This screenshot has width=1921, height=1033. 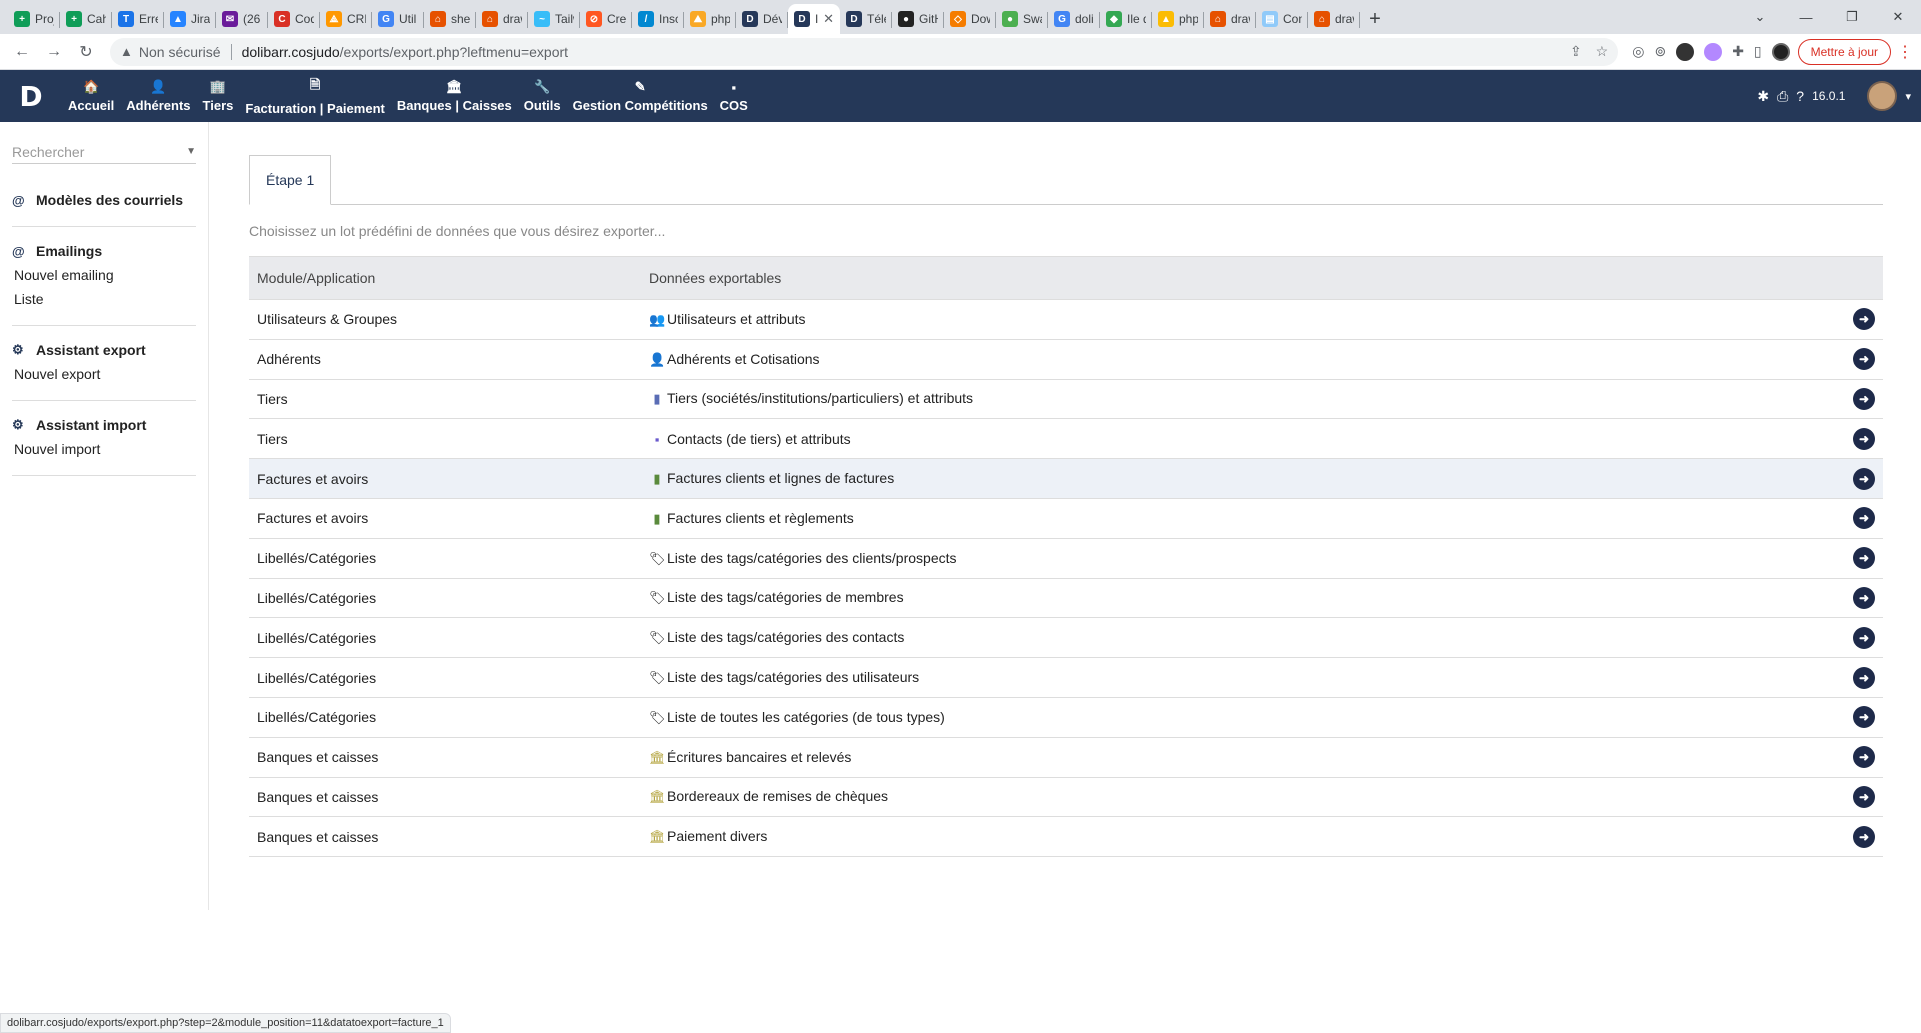 I want to click on tab-close-icon: ✕, so click(x=828, y=19).